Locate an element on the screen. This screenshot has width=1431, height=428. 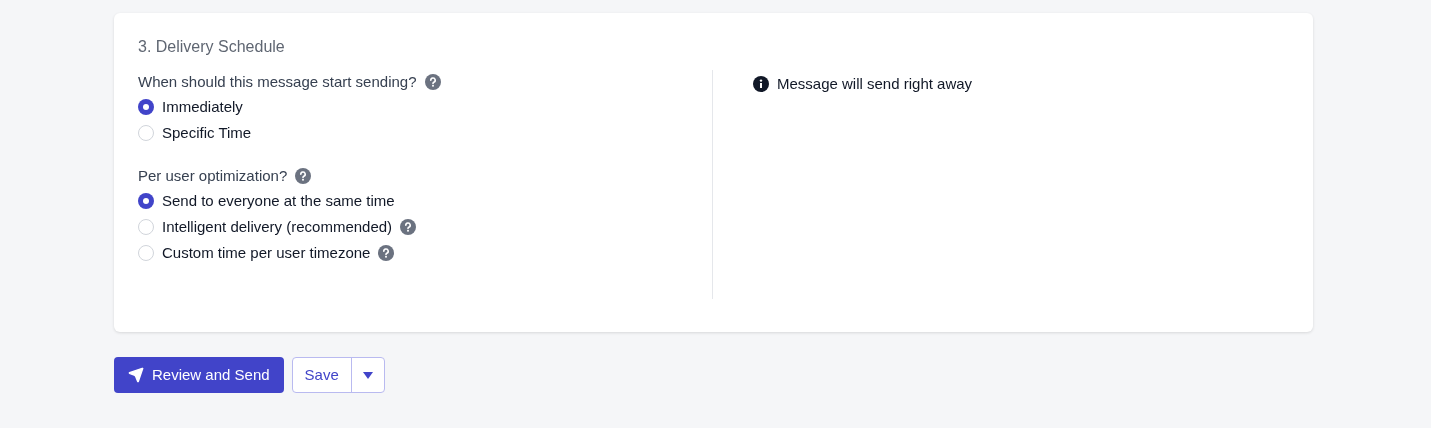
radio-label: Intelligent delivery (recommended) is located at coordinates (277, 227).